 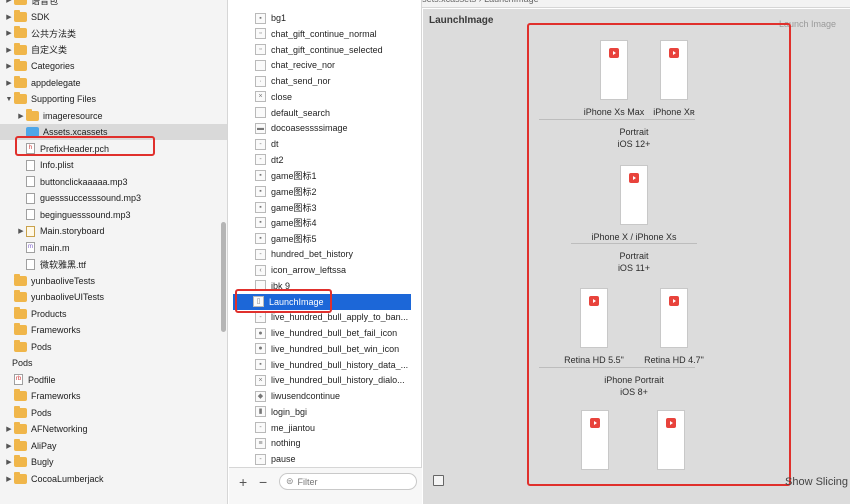 What do you see at coordinates (113, 99) in the screenshot?
I see `navigator-item: ▼ Supporting Files` at bounding box center [113, 99].